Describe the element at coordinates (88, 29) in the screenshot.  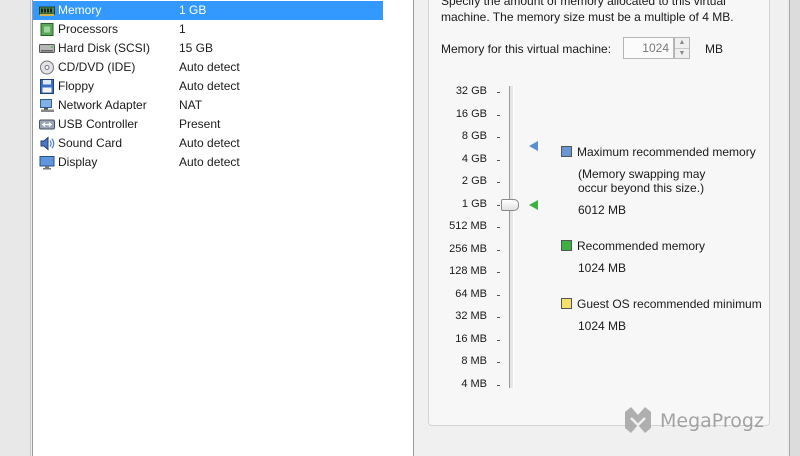
I see `device-name: Processors` at that location.